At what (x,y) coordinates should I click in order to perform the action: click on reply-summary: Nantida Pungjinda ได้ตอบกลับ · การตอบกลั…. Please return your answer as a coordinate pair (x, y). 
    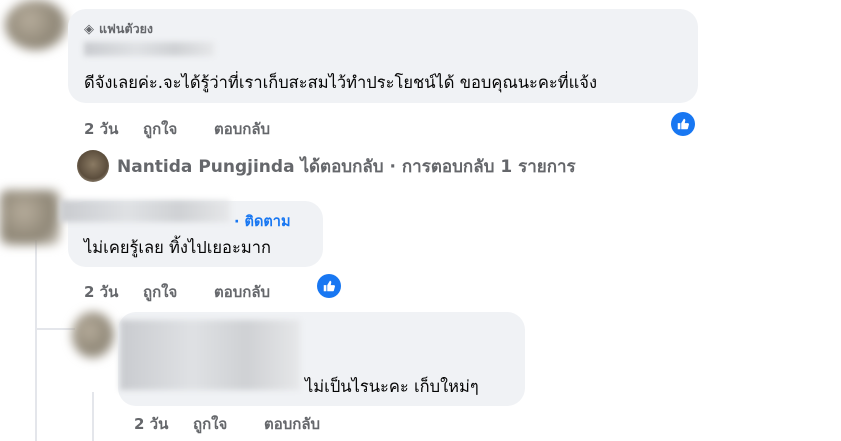
    Looking at the image, I should click on (326, 166).